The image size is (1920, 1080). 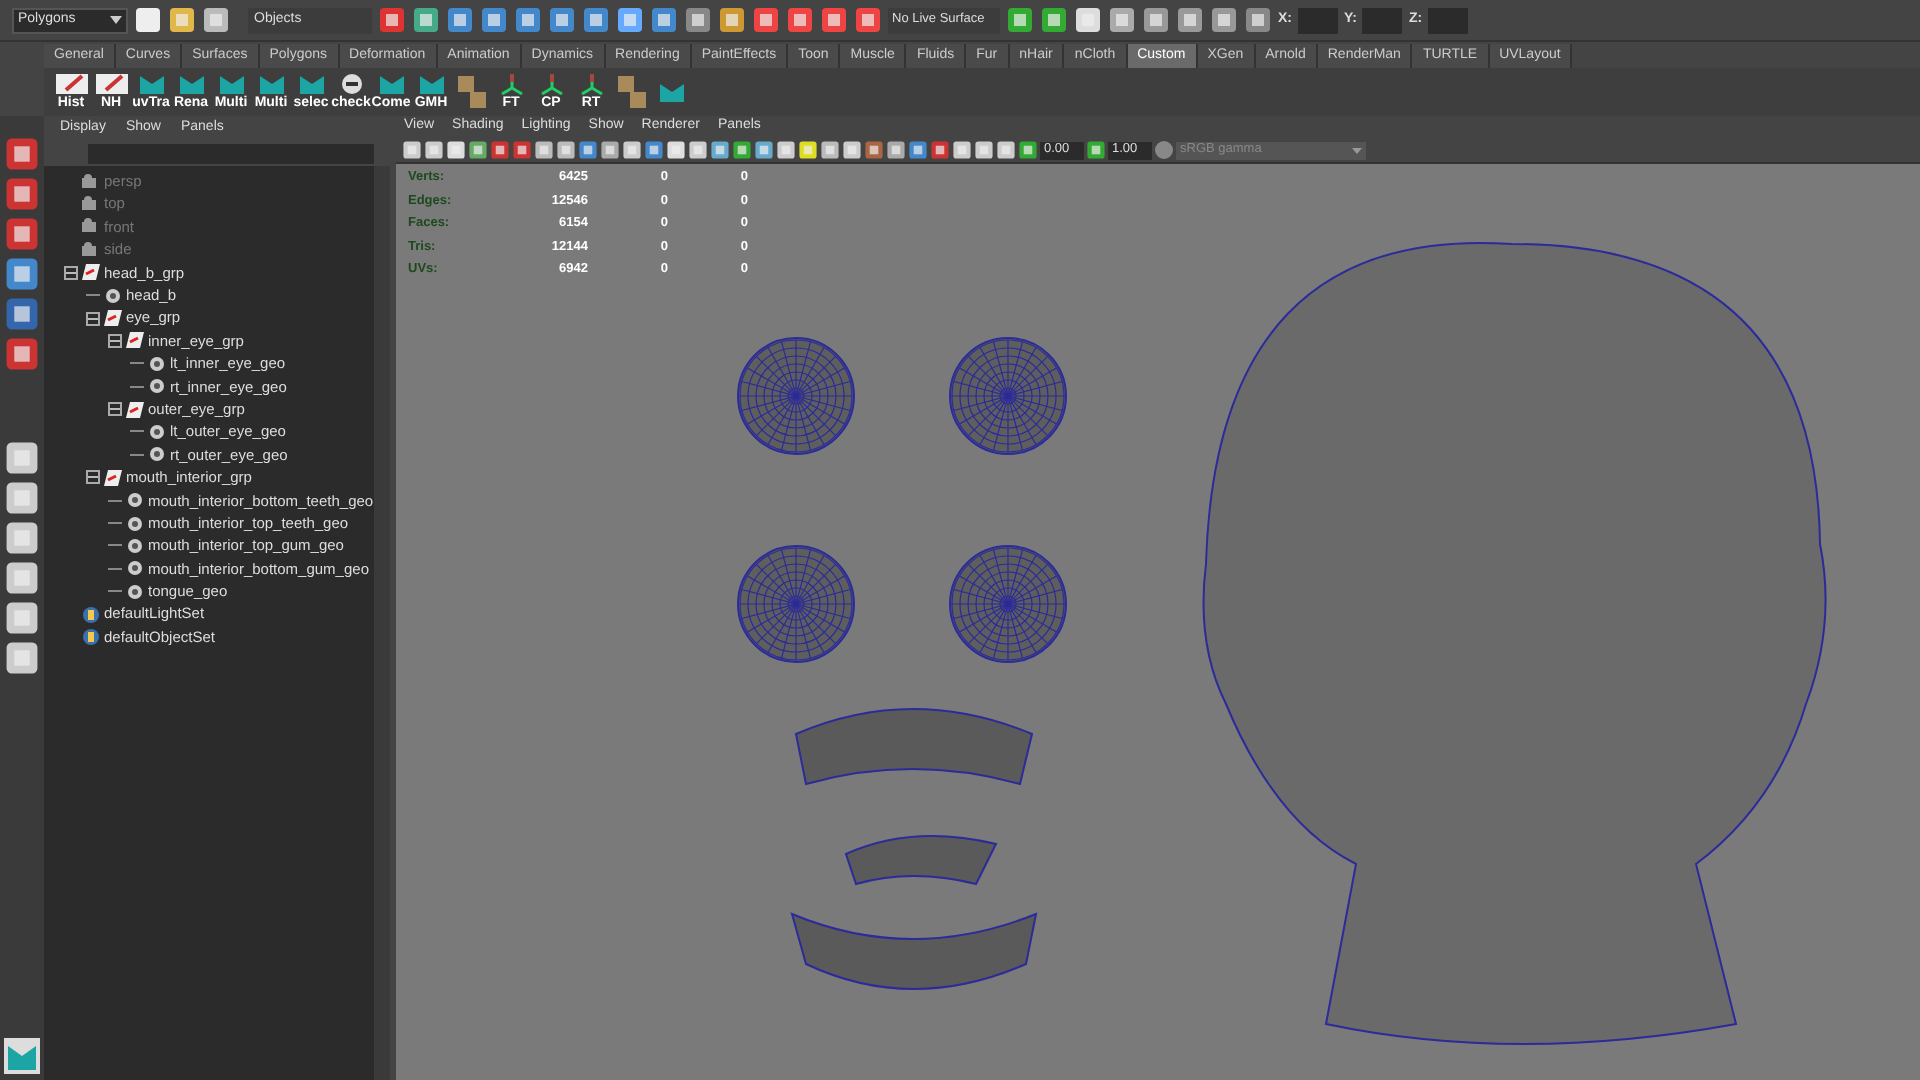 I want to click on new-scene-icon, so click(x=148, y=20).